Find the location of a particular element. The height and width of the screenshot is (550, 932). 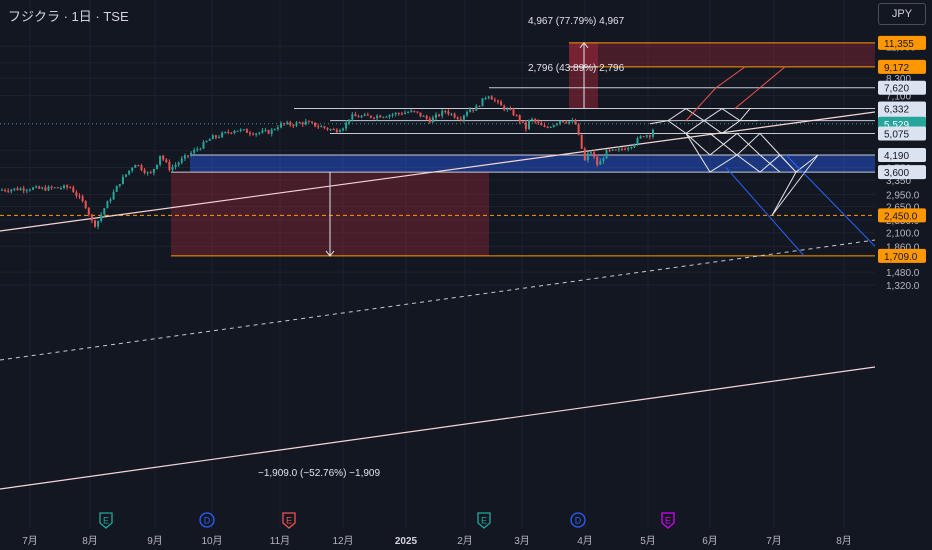

price-tick-label: 1,480.0 is located at coordinates (903, 273).